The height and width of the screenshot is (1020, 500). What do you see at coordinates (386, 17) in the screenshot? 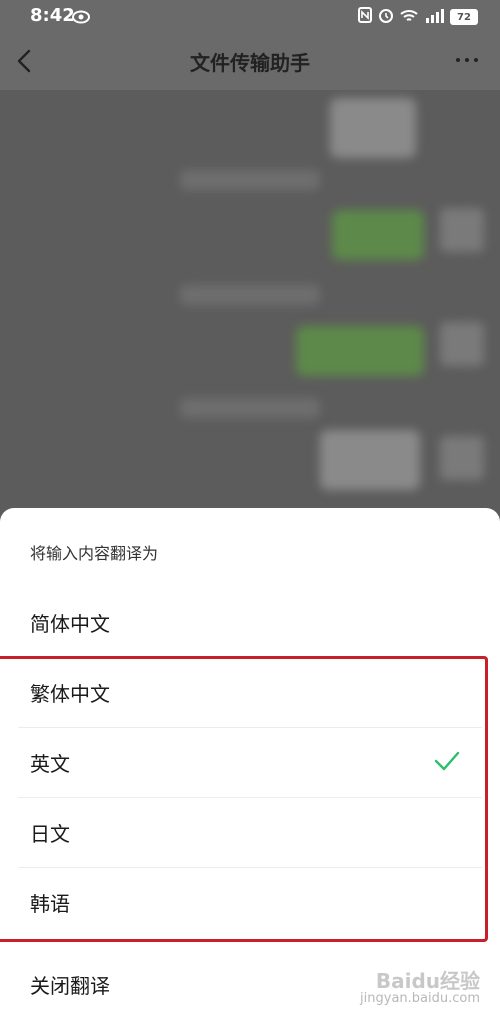
I see `alarm-icon` at bounding box center [386, 17].